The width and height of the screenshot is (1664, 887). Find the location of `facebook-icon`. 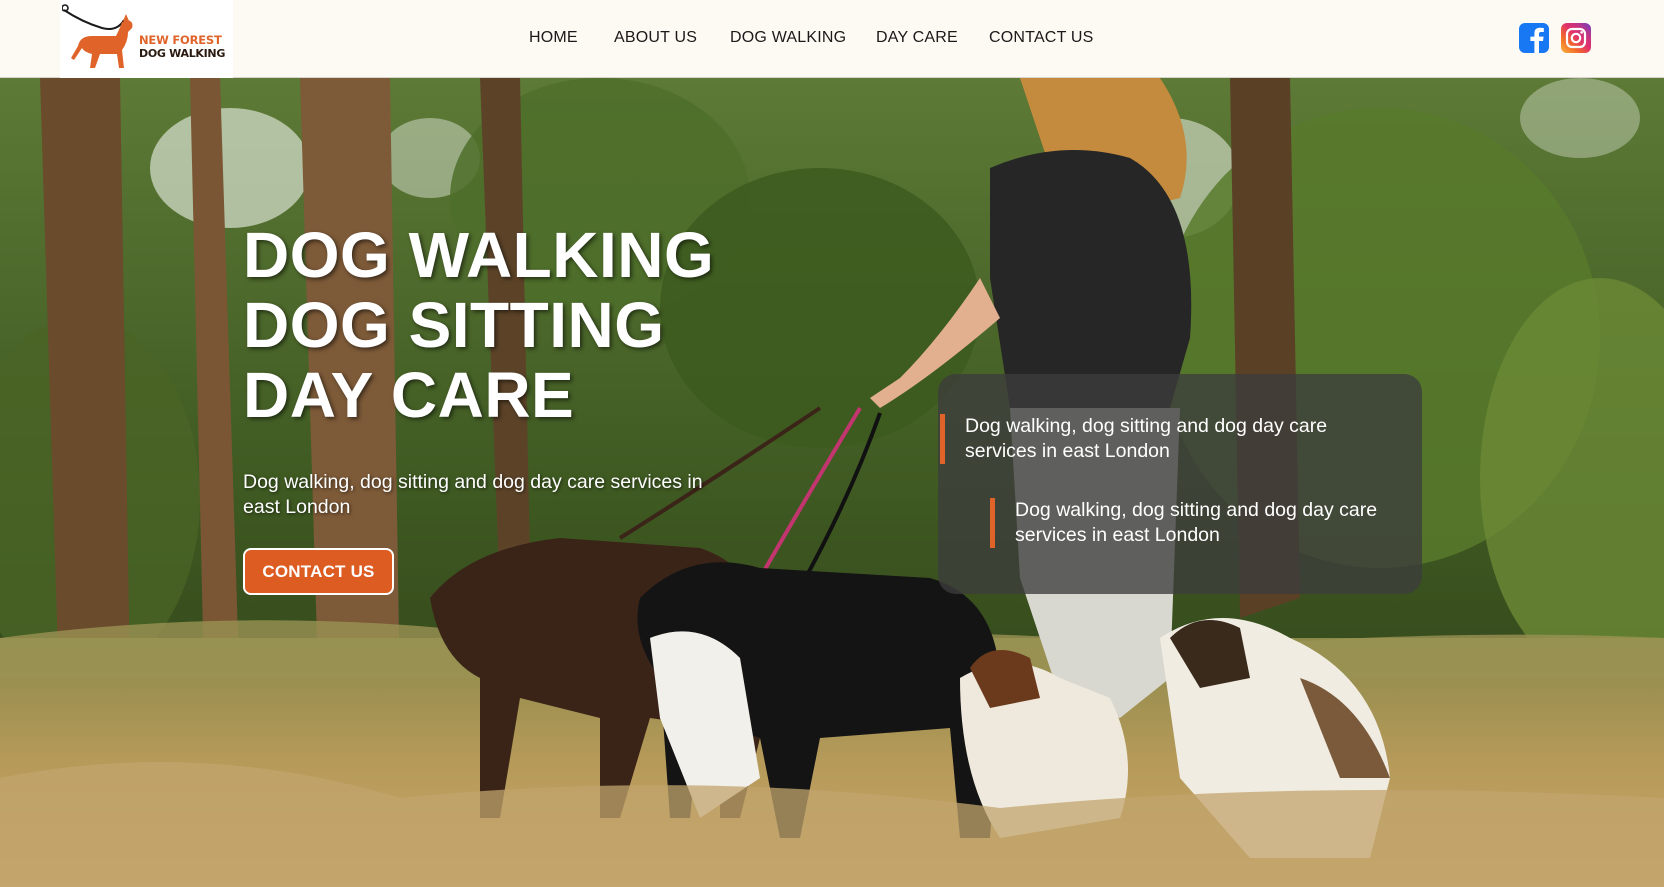

facebook-icon is located at coordinates (1534, 38).